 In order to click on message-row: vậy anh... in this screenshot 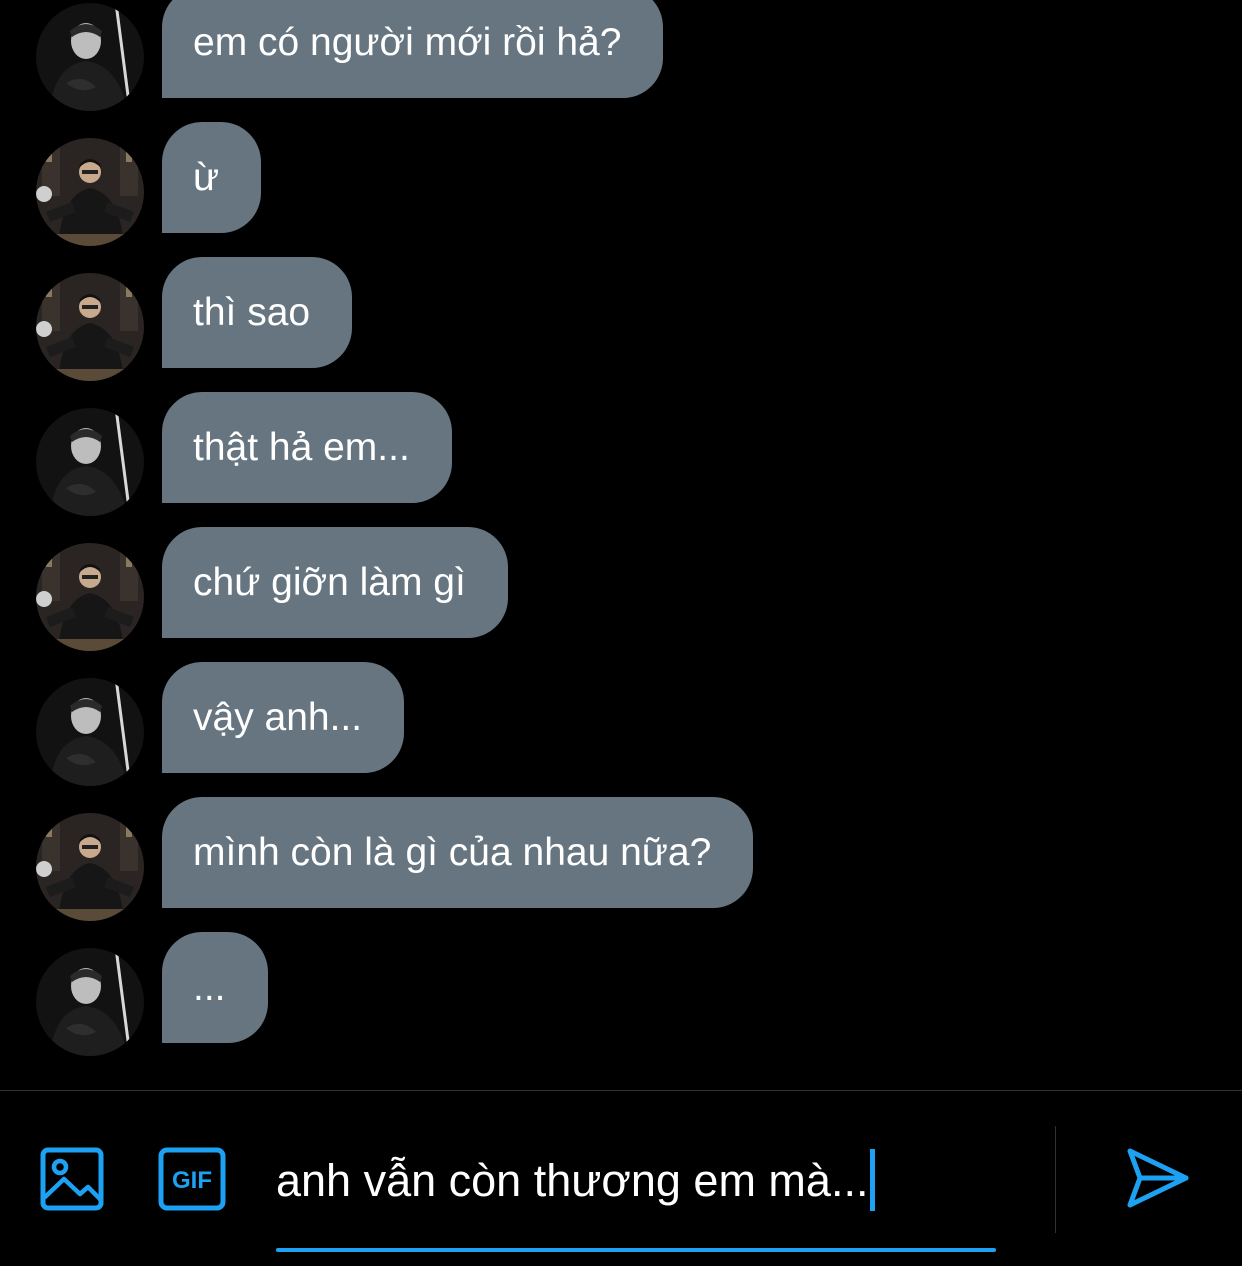, I will do `click(621, 724)`.